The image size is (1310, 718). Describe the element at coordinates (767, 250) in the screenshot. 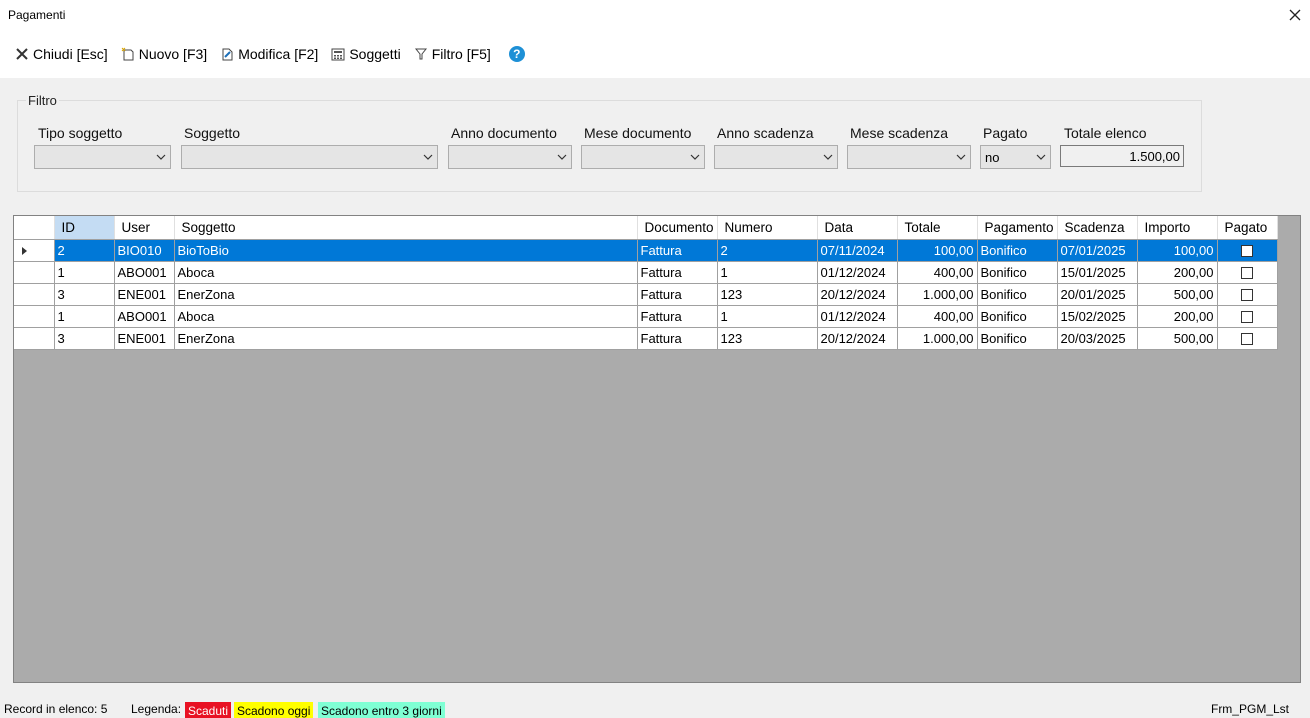

I see `cell-numero: 2` at that location.